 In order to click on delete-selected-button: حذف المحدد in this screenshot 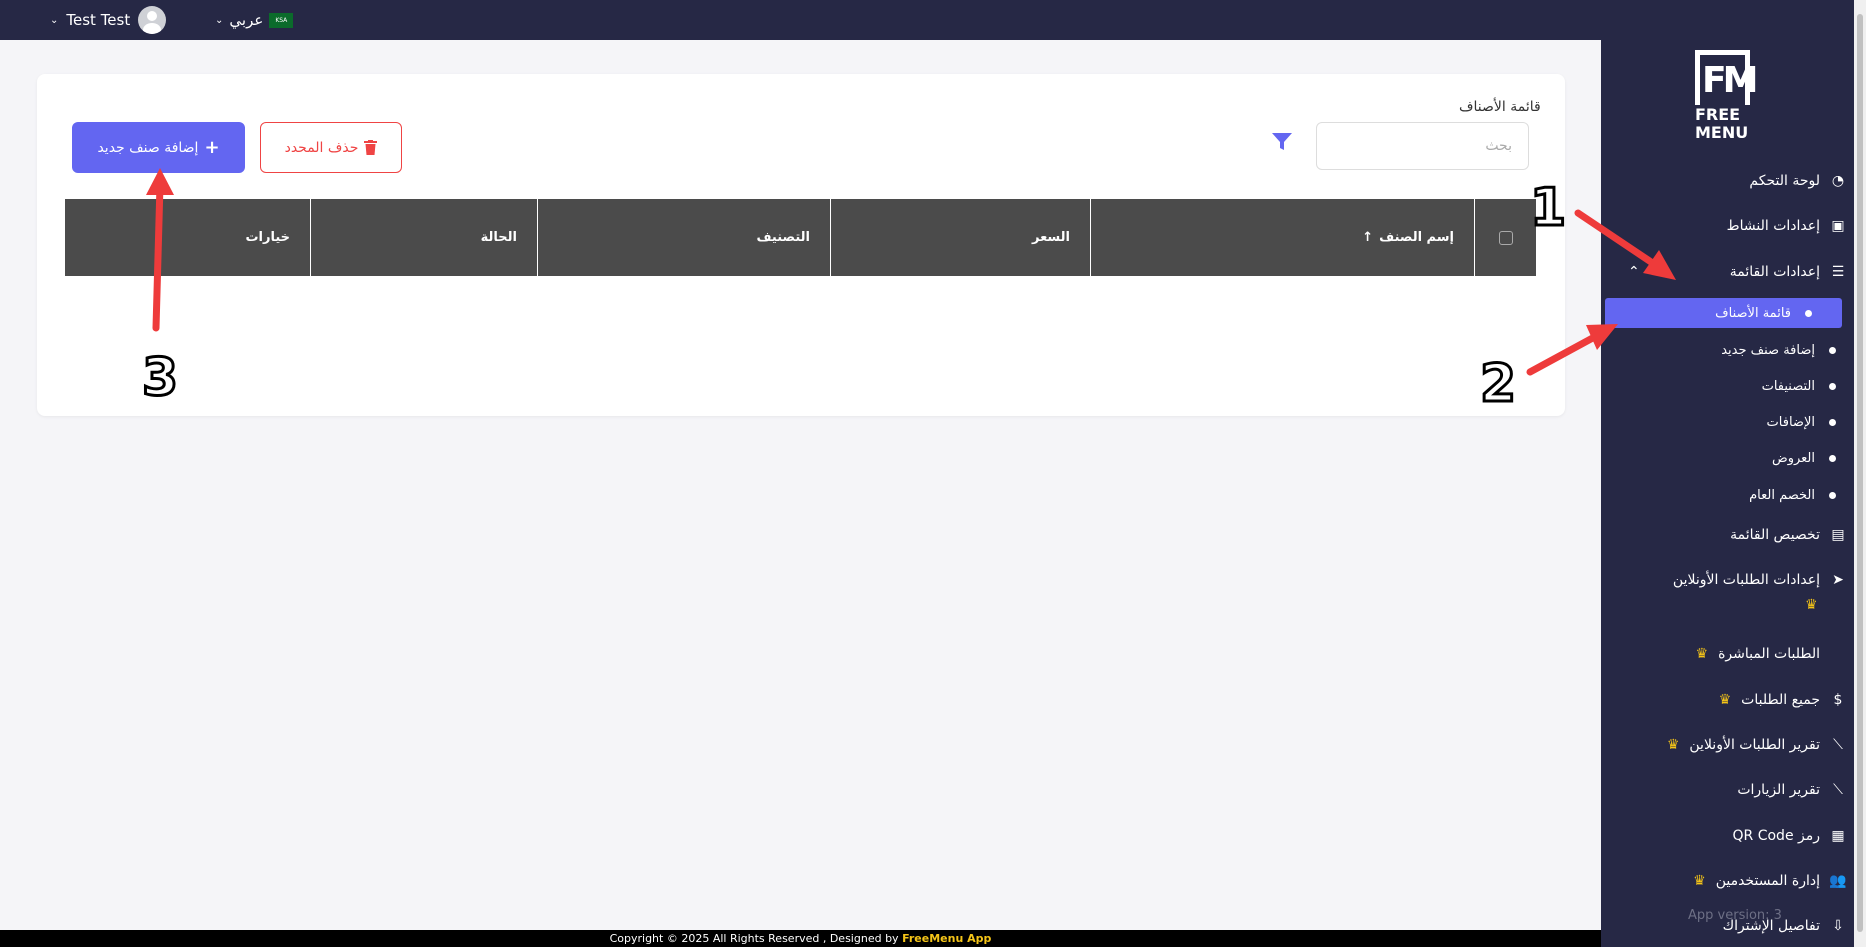, I will do `click(331, 147)`.